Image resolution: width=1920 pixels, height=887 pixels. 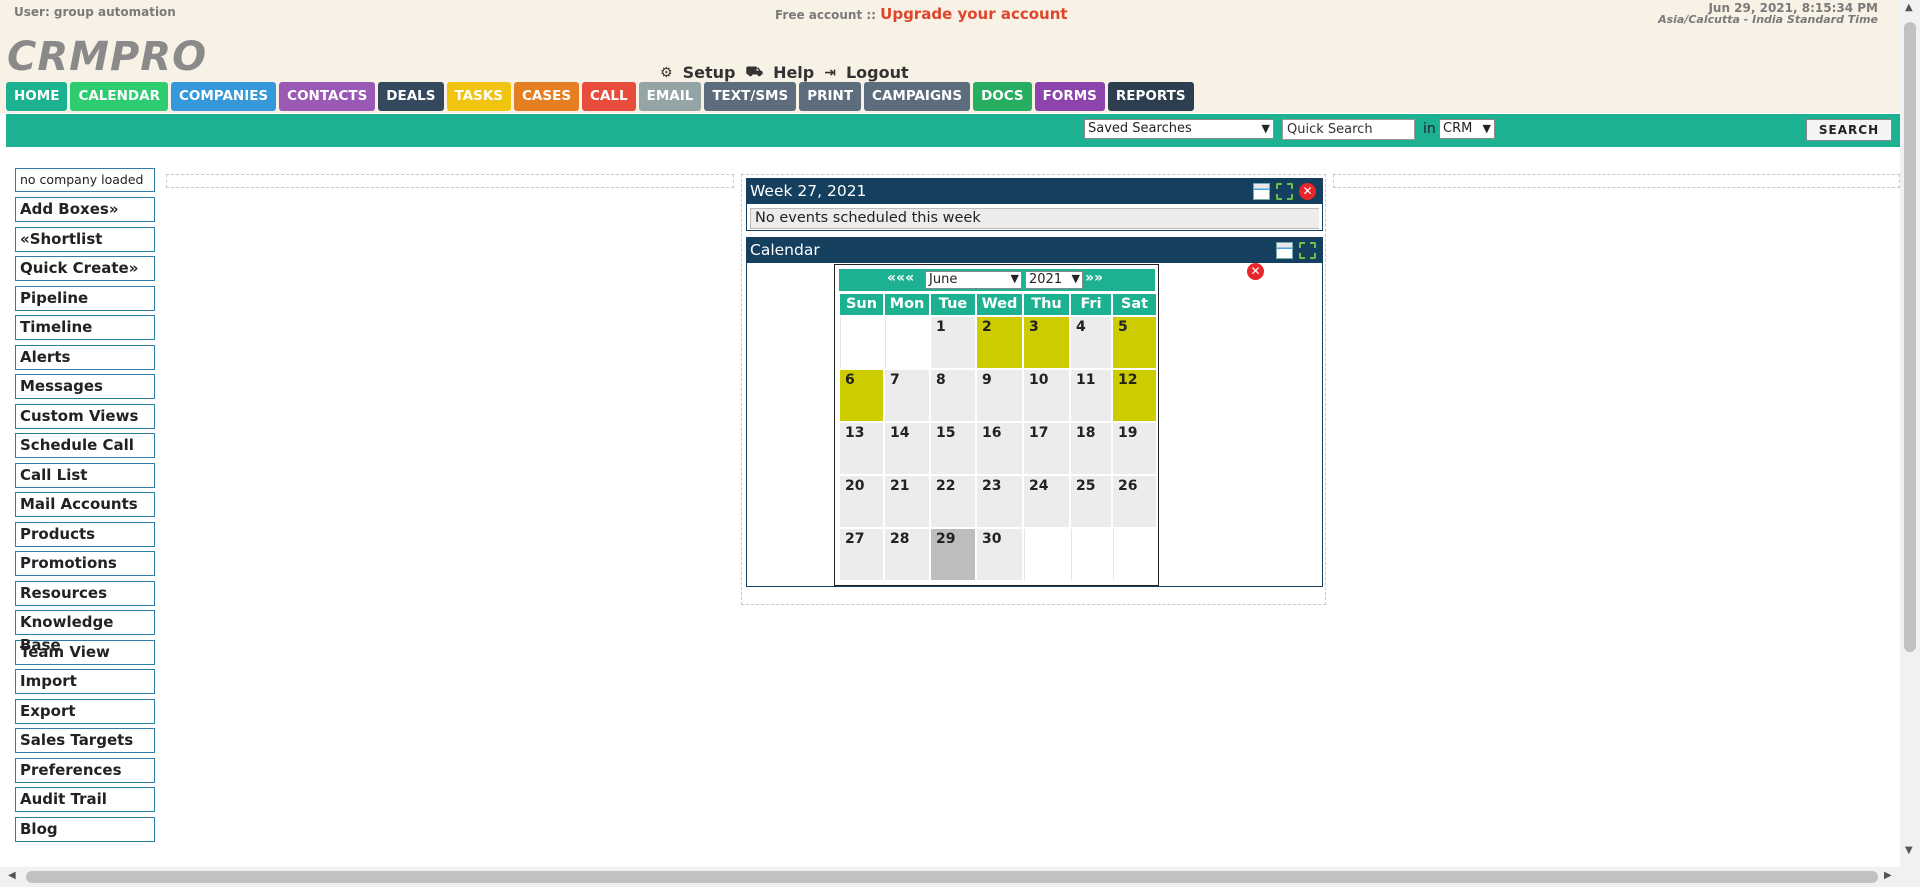 What do you see at coordinates (953, 501) in the screenshot?
I see `calendar-day: 22` at bounding box center [953, 501].